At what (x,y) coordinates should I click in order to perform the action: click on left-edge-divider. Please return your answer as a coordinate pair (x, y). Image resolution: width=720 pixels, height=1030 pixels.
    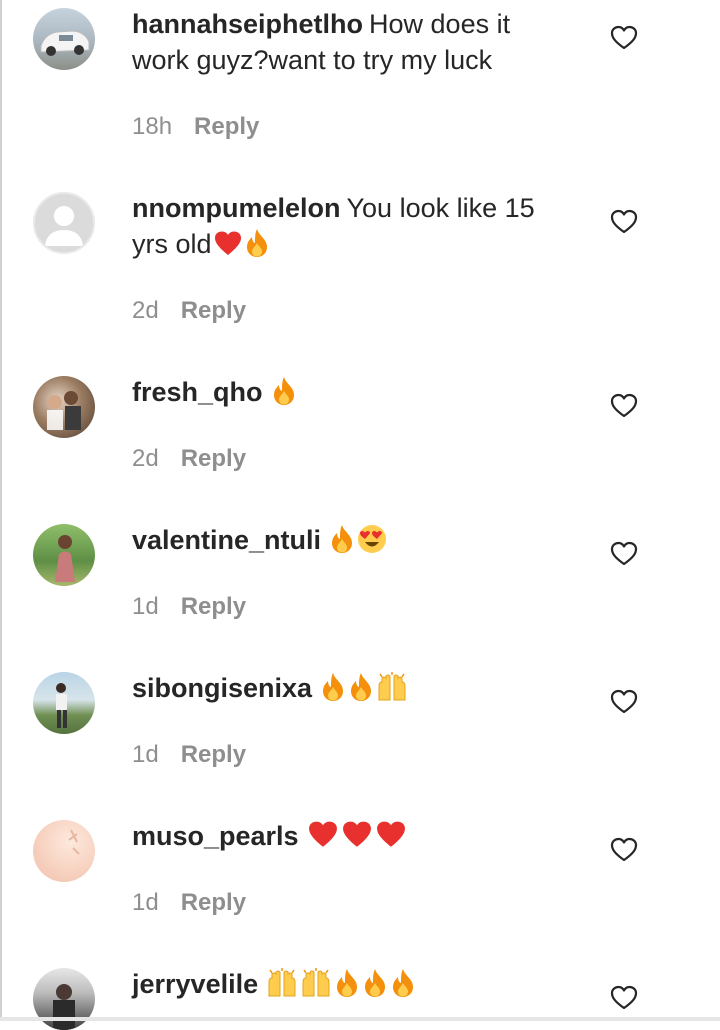
    Looking at the image, I should click on (1, 510).